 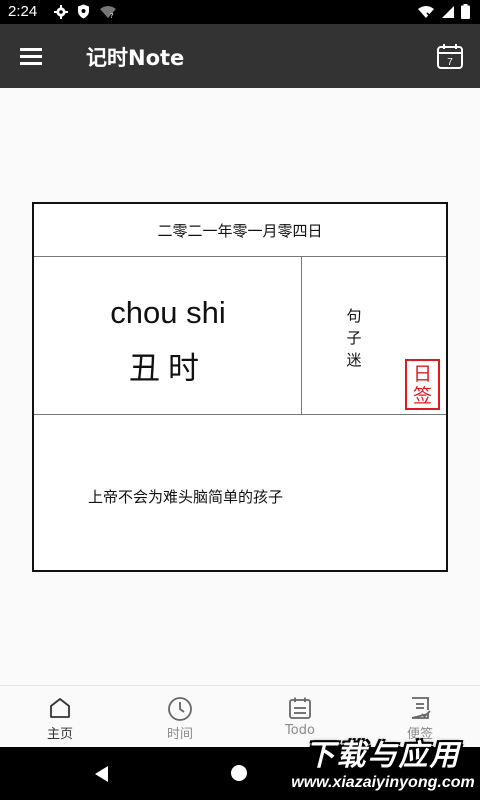 What do you see at coordinates (448, 11) in the screenshot?
I see `cell-signal-icon` at bounding box center [448, 11].